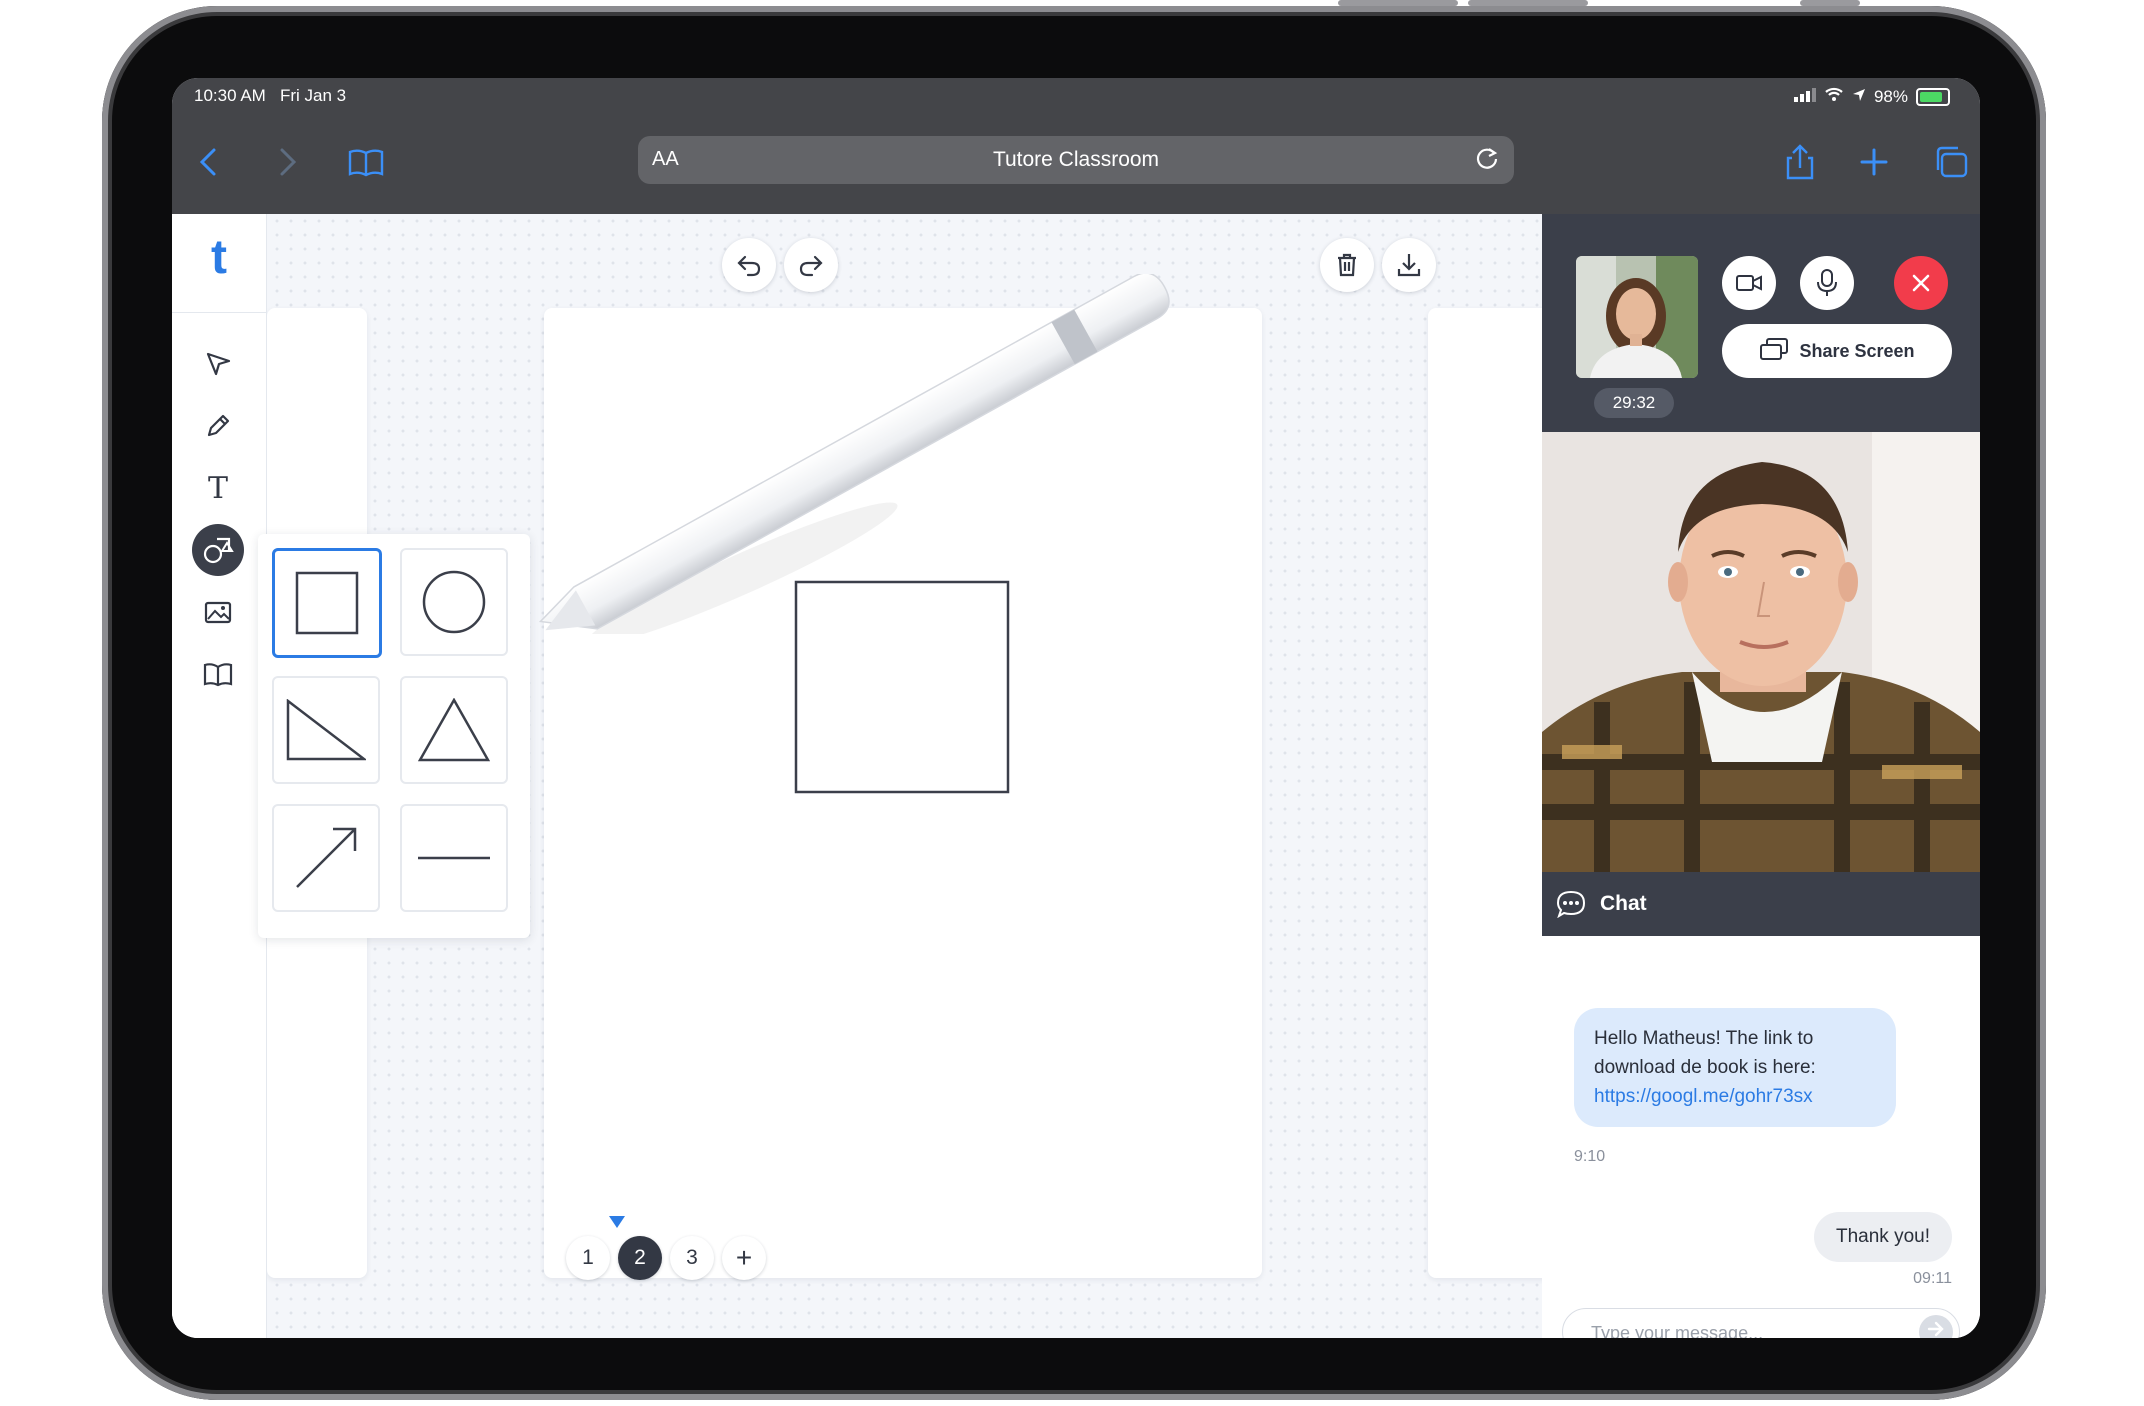 The image size is (2144, 1406). I want to click on add-page-button: +, so click(744, 1258).